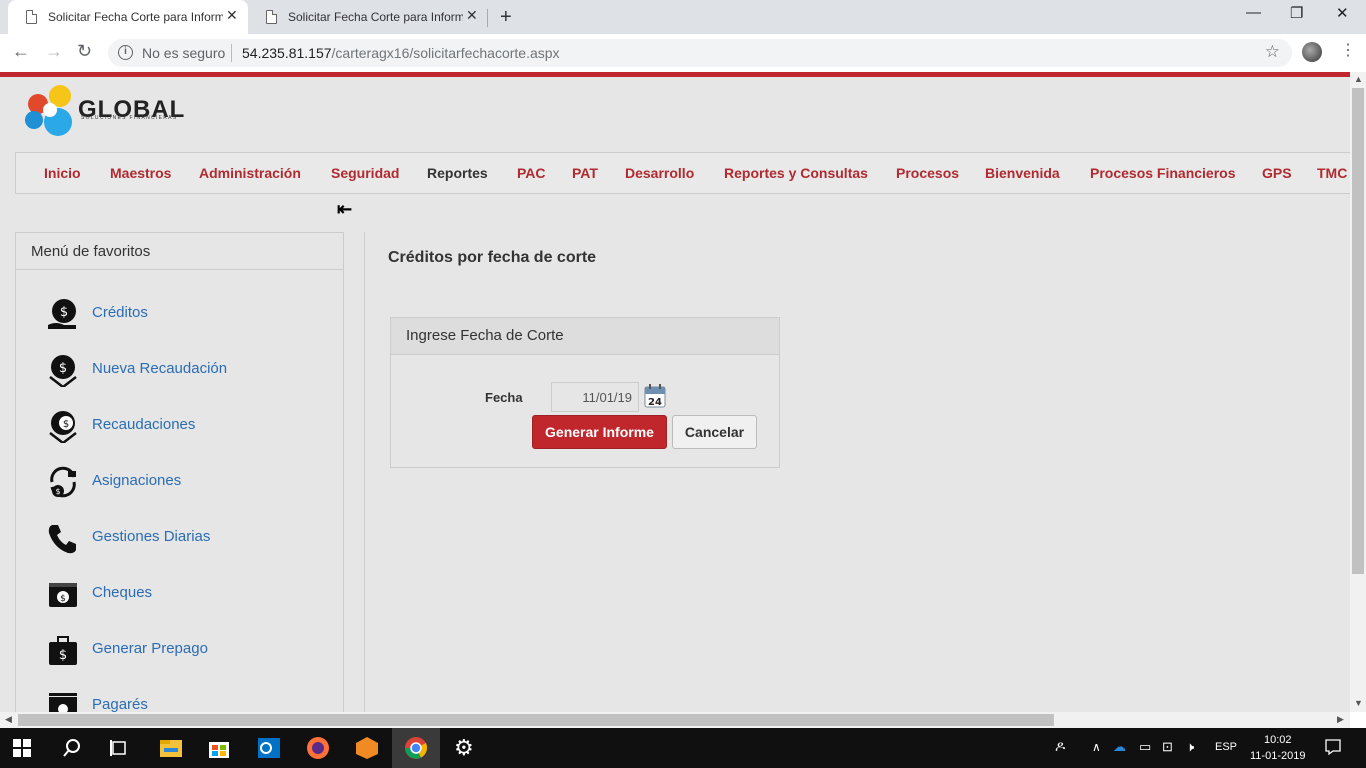 Image resolution: width=1366 pixels, height=768 pixels. What do you see at coordinates (1167, 747) in the screenshot?
I see `network-icon: ⊡` at bounding box center [1167, 747].